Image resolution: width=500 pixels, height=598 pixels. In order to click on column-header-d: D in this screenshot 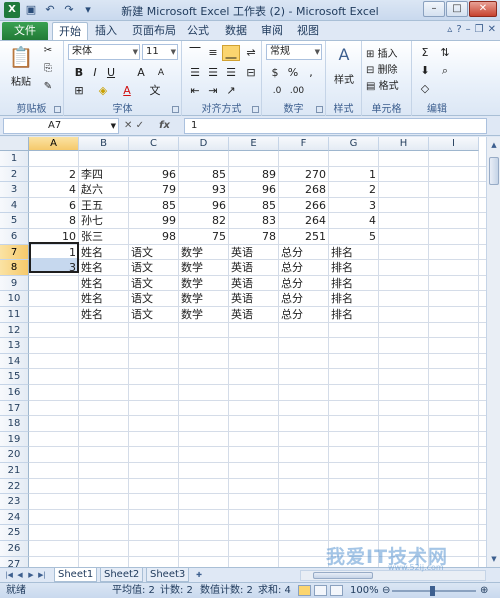, I will do `click(204, 144)`.